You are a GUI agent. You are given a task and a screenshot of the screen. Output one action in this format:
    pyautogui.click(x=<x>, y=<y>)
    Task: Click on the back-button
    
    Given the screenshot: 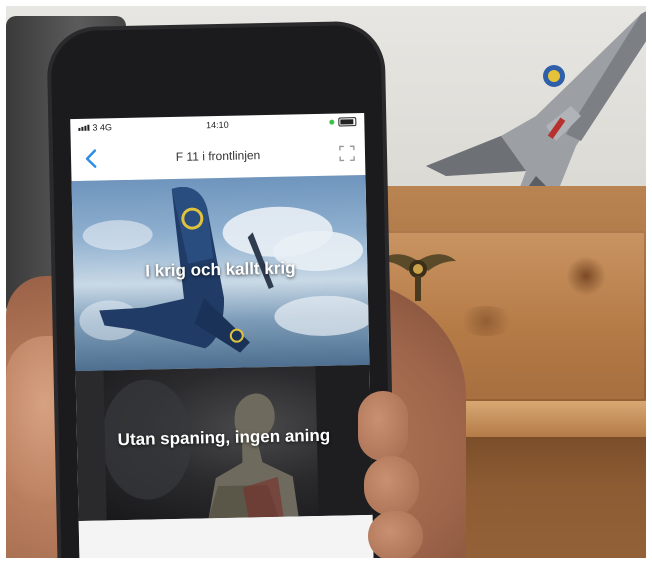 What is the action you would take?
    pyautogui.click(x=91, y=158)
    